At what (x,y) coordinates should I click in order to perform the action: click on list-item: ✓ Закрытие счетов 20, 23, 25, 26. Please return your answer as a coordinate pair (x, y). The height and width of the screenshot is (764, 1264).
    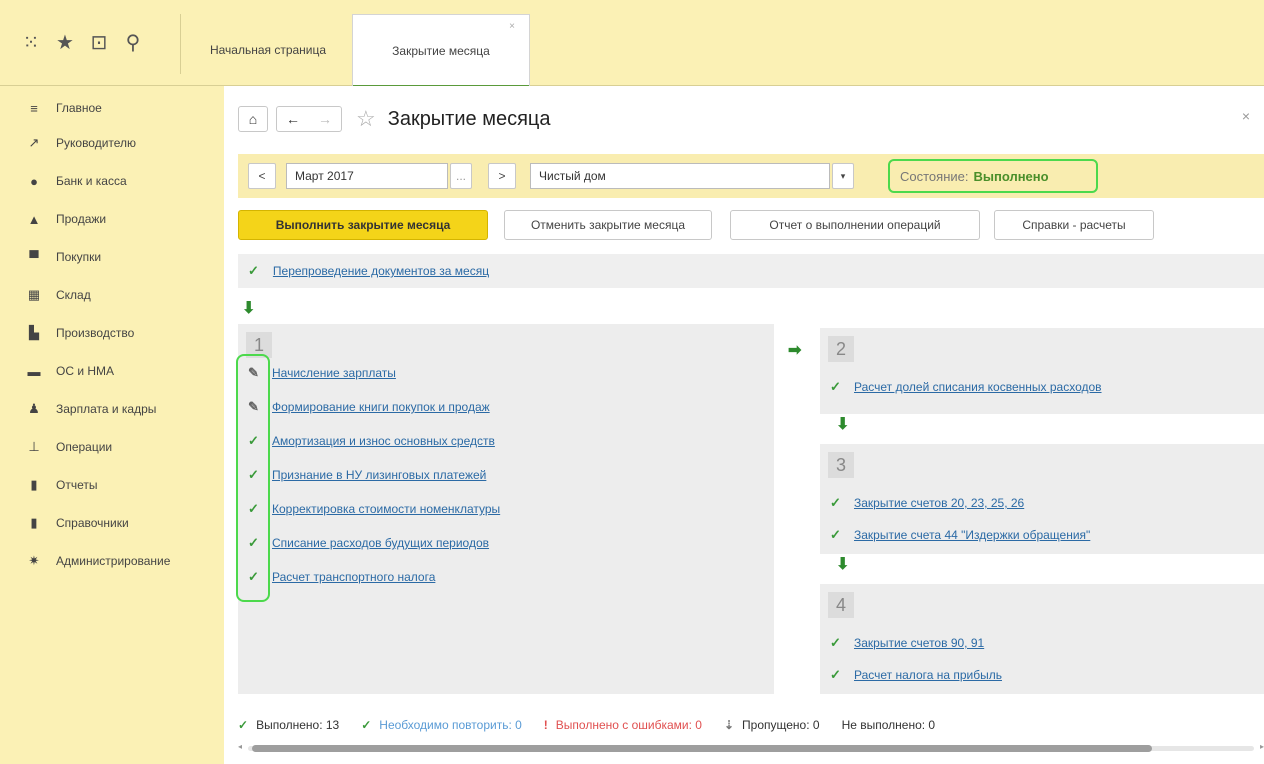
    Looking at the image, I should click on (927, 503).